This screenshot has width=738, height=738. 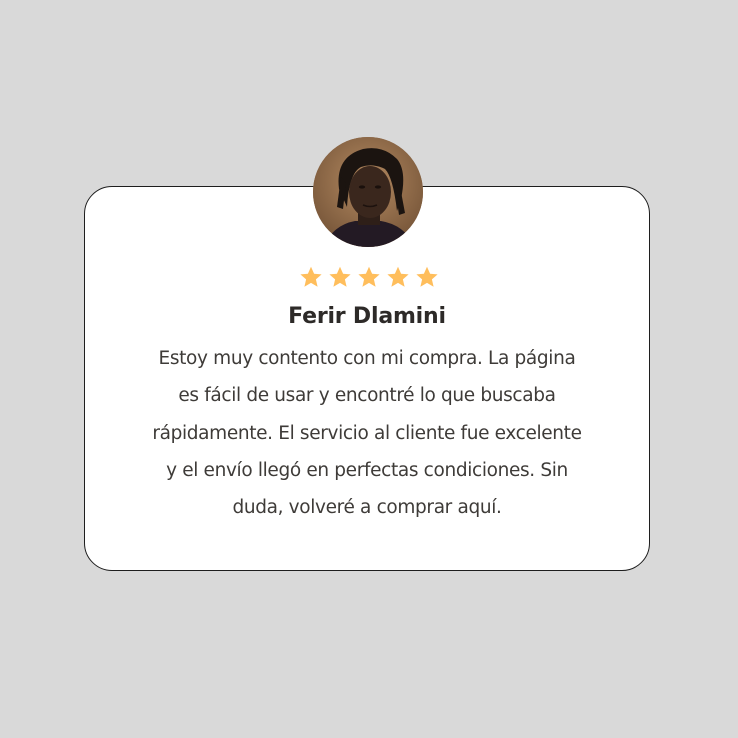 What do you see at coordinates (367, 508) in the screenshot?
I see `review-line: duda, volveré a comprar aquí.` at bounding box center [367, 508].